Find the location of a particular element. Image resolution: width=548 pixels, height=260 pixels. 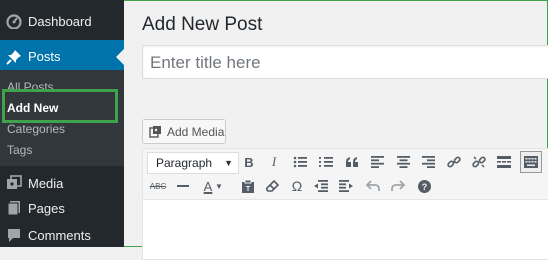

align-right-icon is located at coordinates (428, 162).